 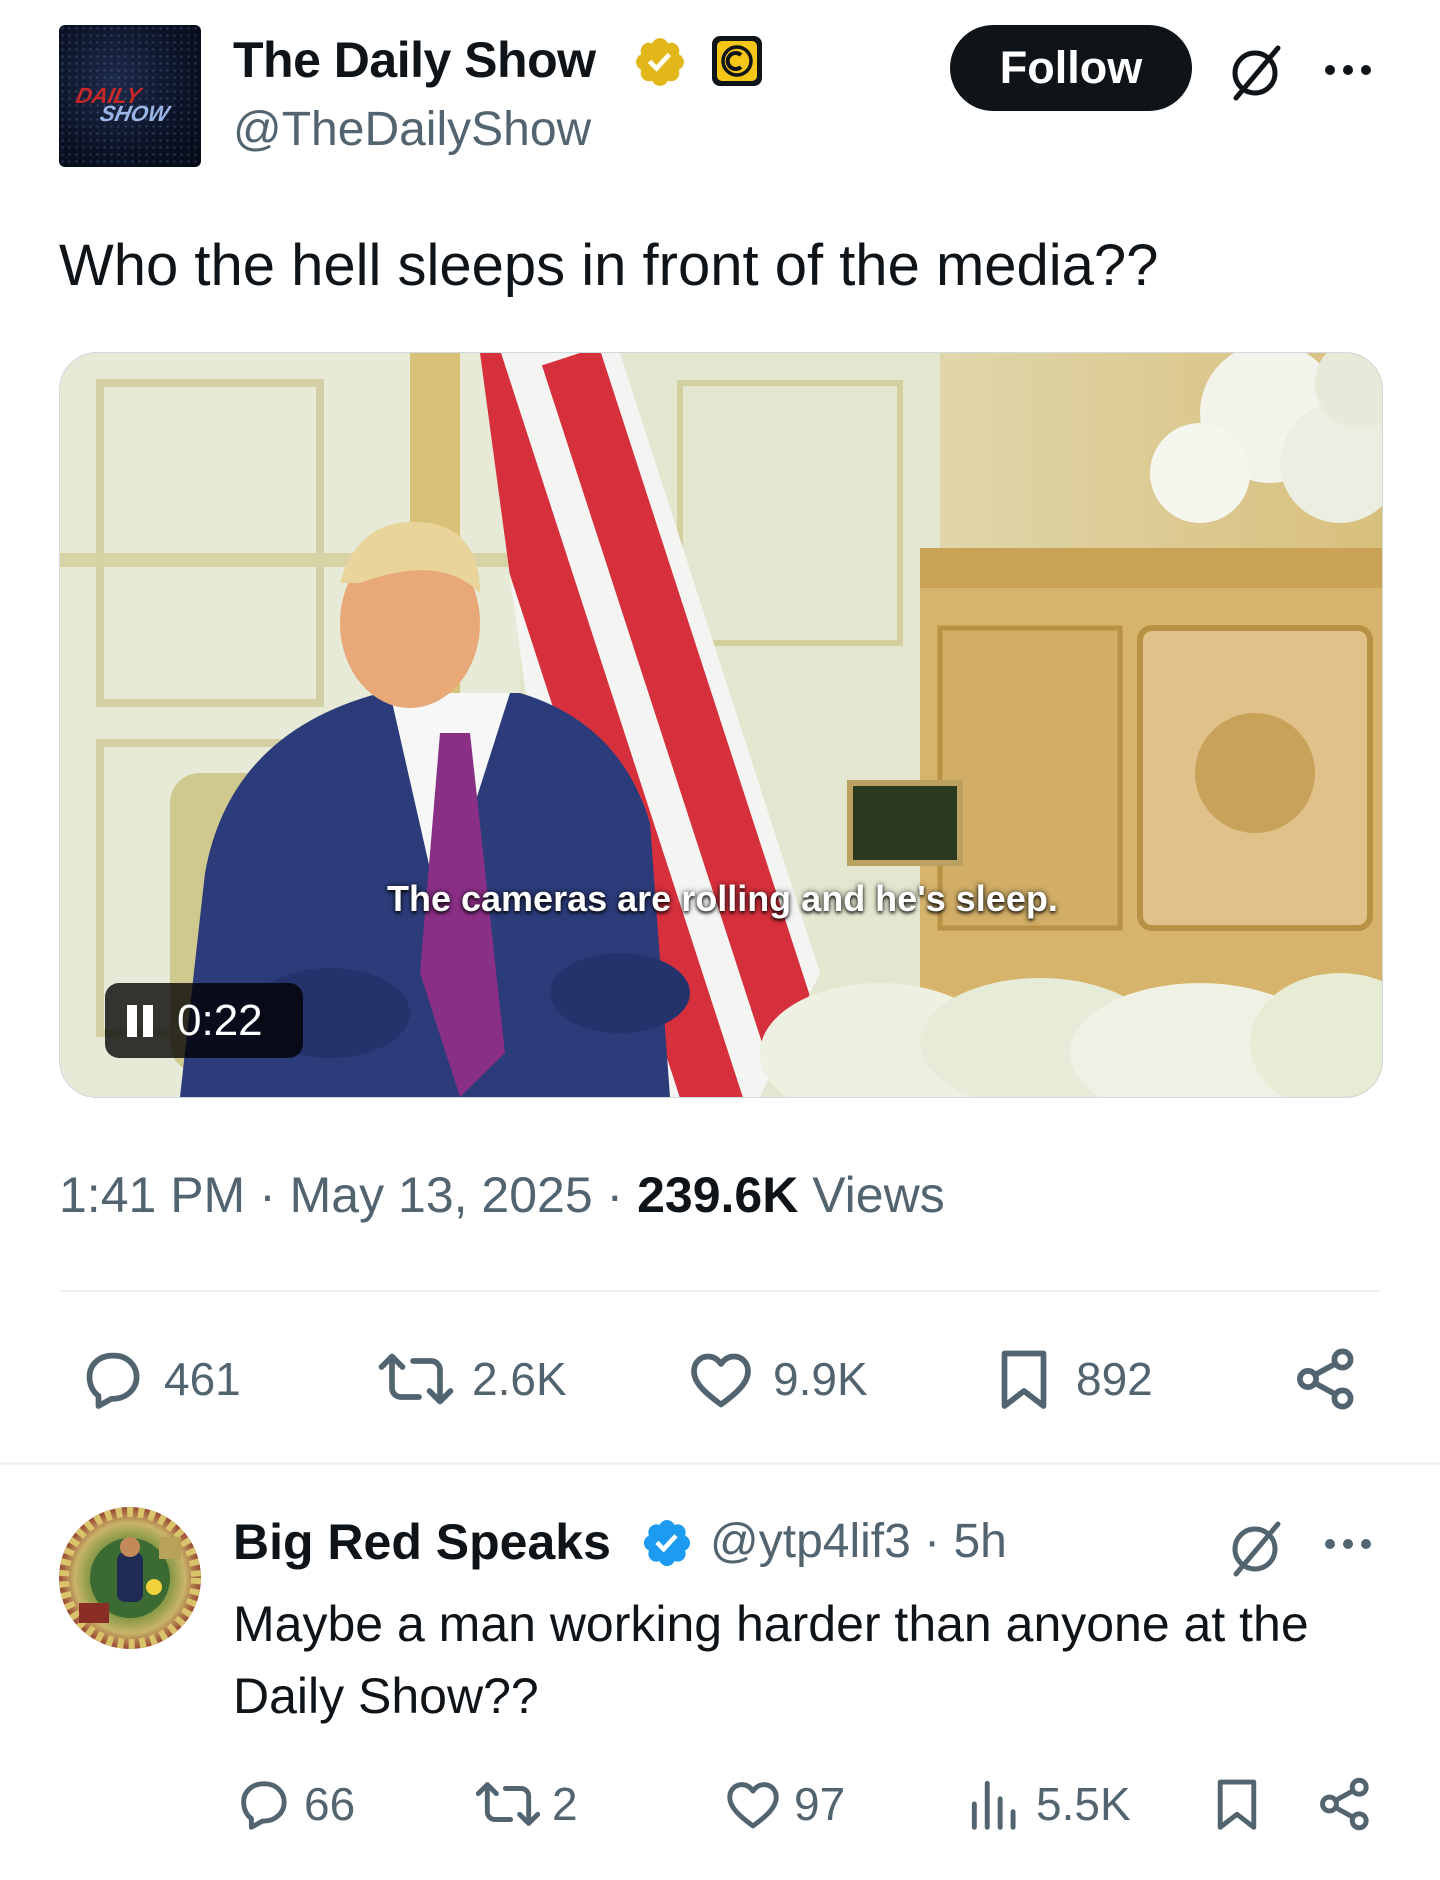 What do you see at coordinates (158, 1379) in the screenshot?
I see `reply-button: 461` at bounding box center [158, 1379].